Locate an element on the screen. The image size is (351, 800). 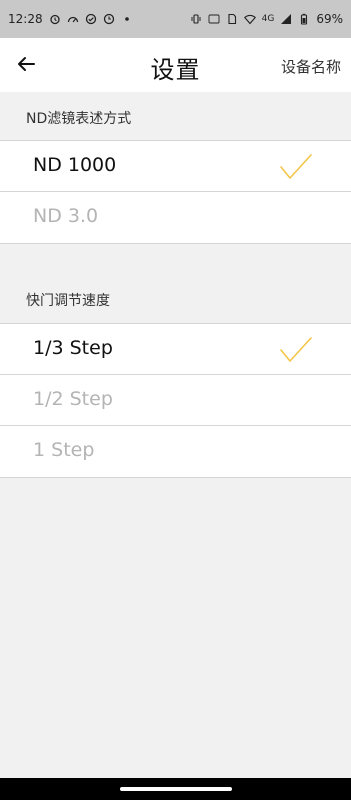
option-one-third-step: 1/3 Step is located at coordinates (175, 349).